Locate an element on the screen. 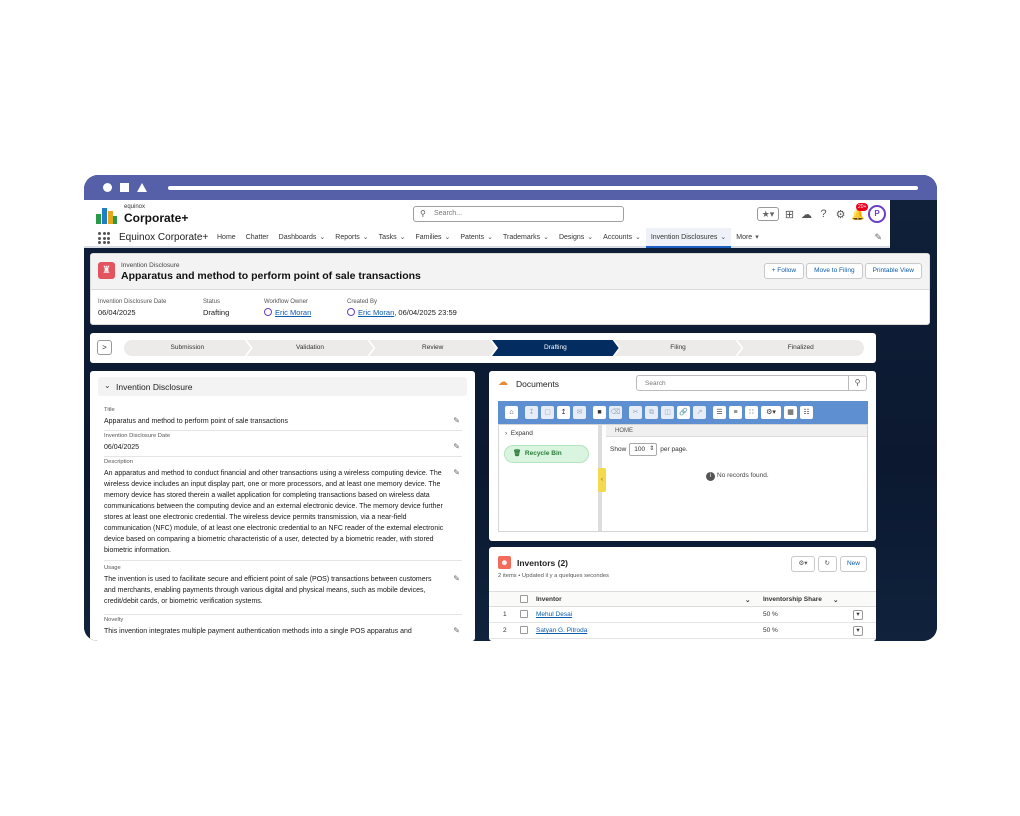 Image resolution: width=1020 pixels, height=816 pixels. grid-view-icon: ∷ is located at coordinates (751, 412).